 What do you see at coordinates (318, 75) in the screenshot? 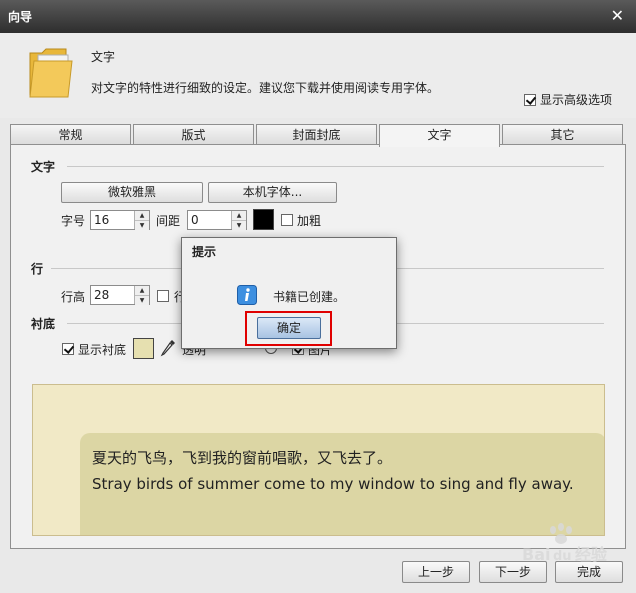
I see `header: 文字 对文字的特性进行细致的设定。建议您下载并使用阅读专用字体。 显示高级选项` at bounding box center [318, 75].